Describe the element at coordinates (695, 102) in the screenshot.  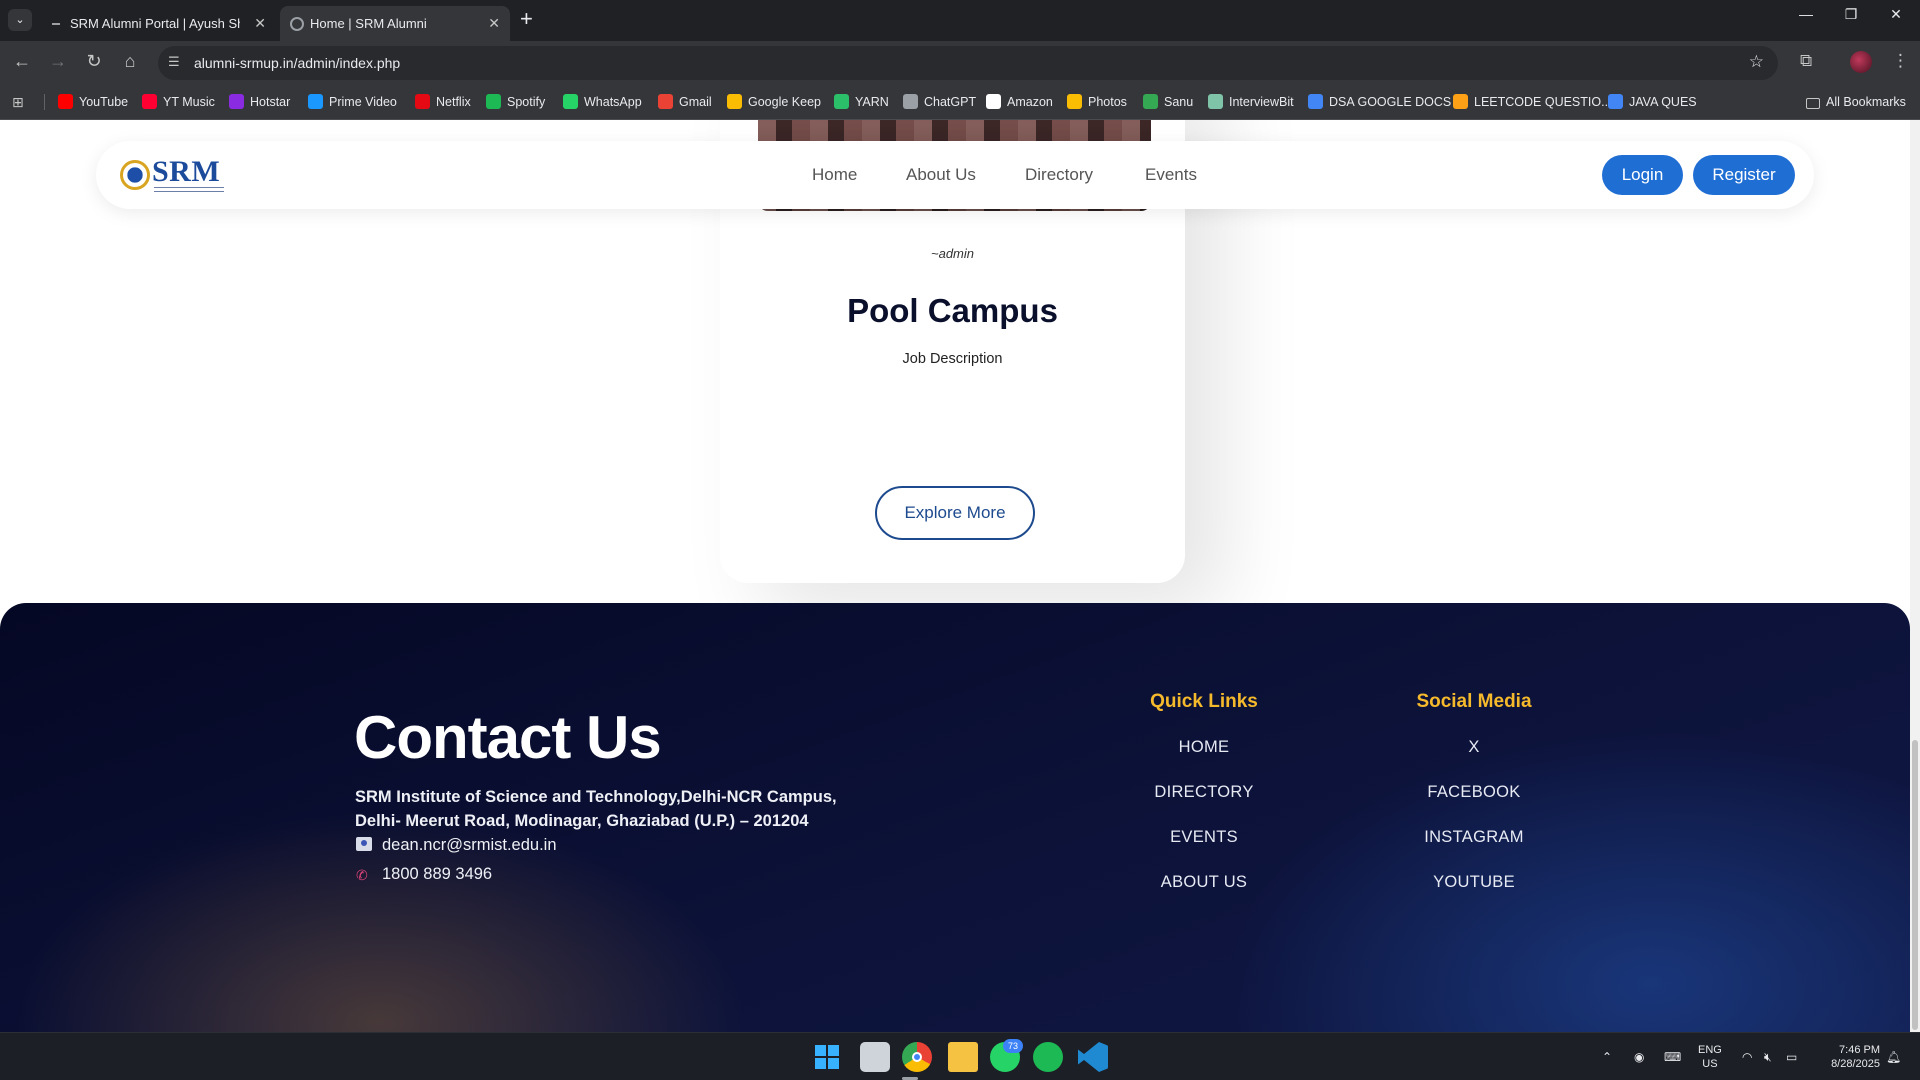
I see `bookmark-label: Gmail` at that location.